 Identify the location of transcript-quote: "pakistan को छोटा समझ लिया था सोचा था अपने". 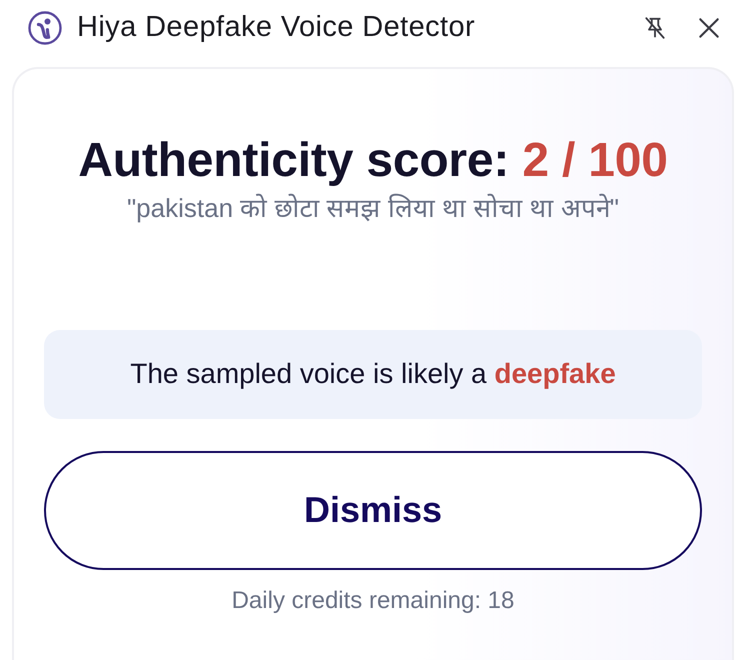
(373, 208).